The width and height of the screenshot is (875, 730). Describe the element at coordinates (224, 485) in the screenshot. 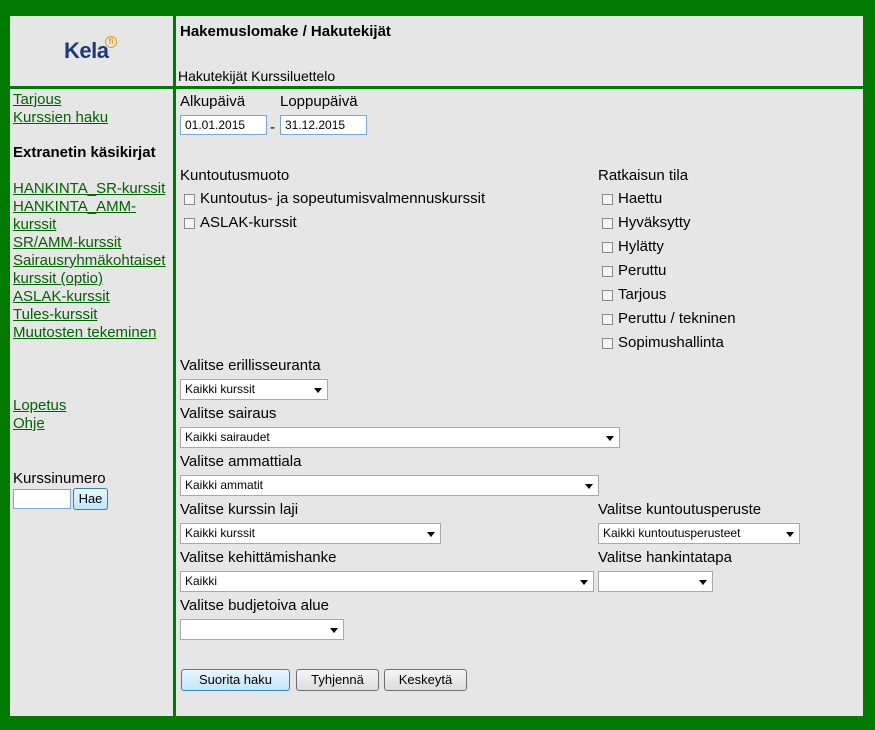

I see `select-value: Kaikki ammatit` at that location.